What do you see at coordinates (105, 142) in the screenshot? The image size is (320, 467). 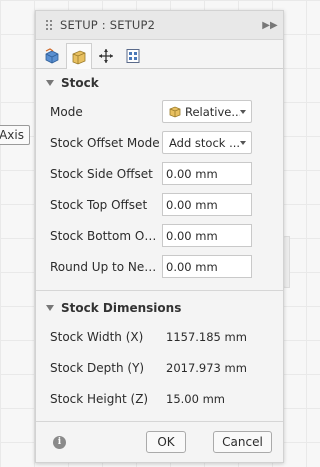 I see `offset-mode-label: Stock Offset Mode` at bounding box center [105, 142].